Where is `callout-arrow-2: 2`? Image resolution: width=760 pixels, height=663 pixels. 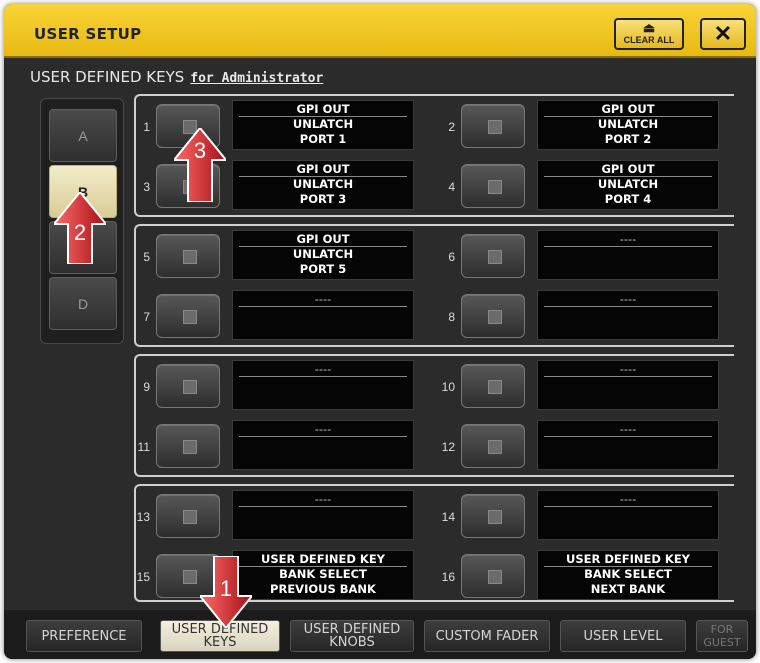 callout-arrow-2: 2 is located at coordinates (80, 228).